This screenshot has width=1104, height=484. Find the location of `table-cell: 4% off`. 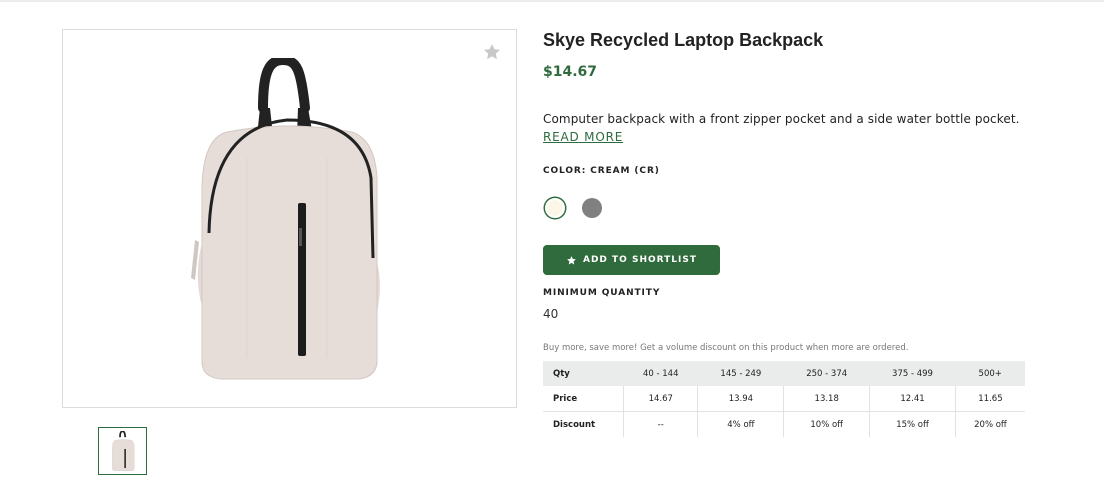

table-cell: 4% off is located at coordinates (741, 424).